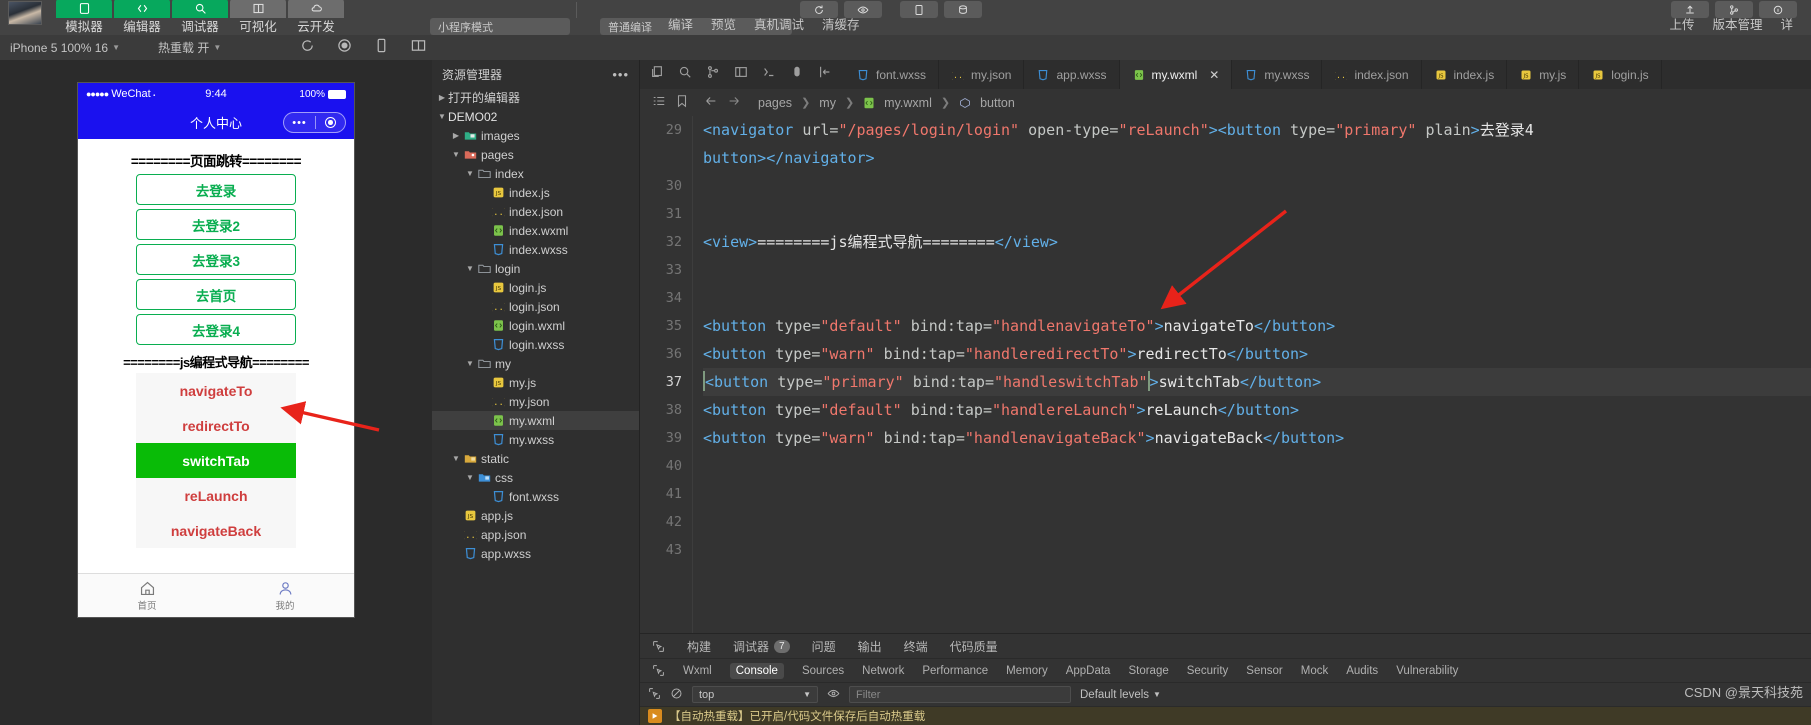  Describe the element at coordinates (216, 259) in the screenshot. I see `sim-button-go-login3: 去登录3` at that location.